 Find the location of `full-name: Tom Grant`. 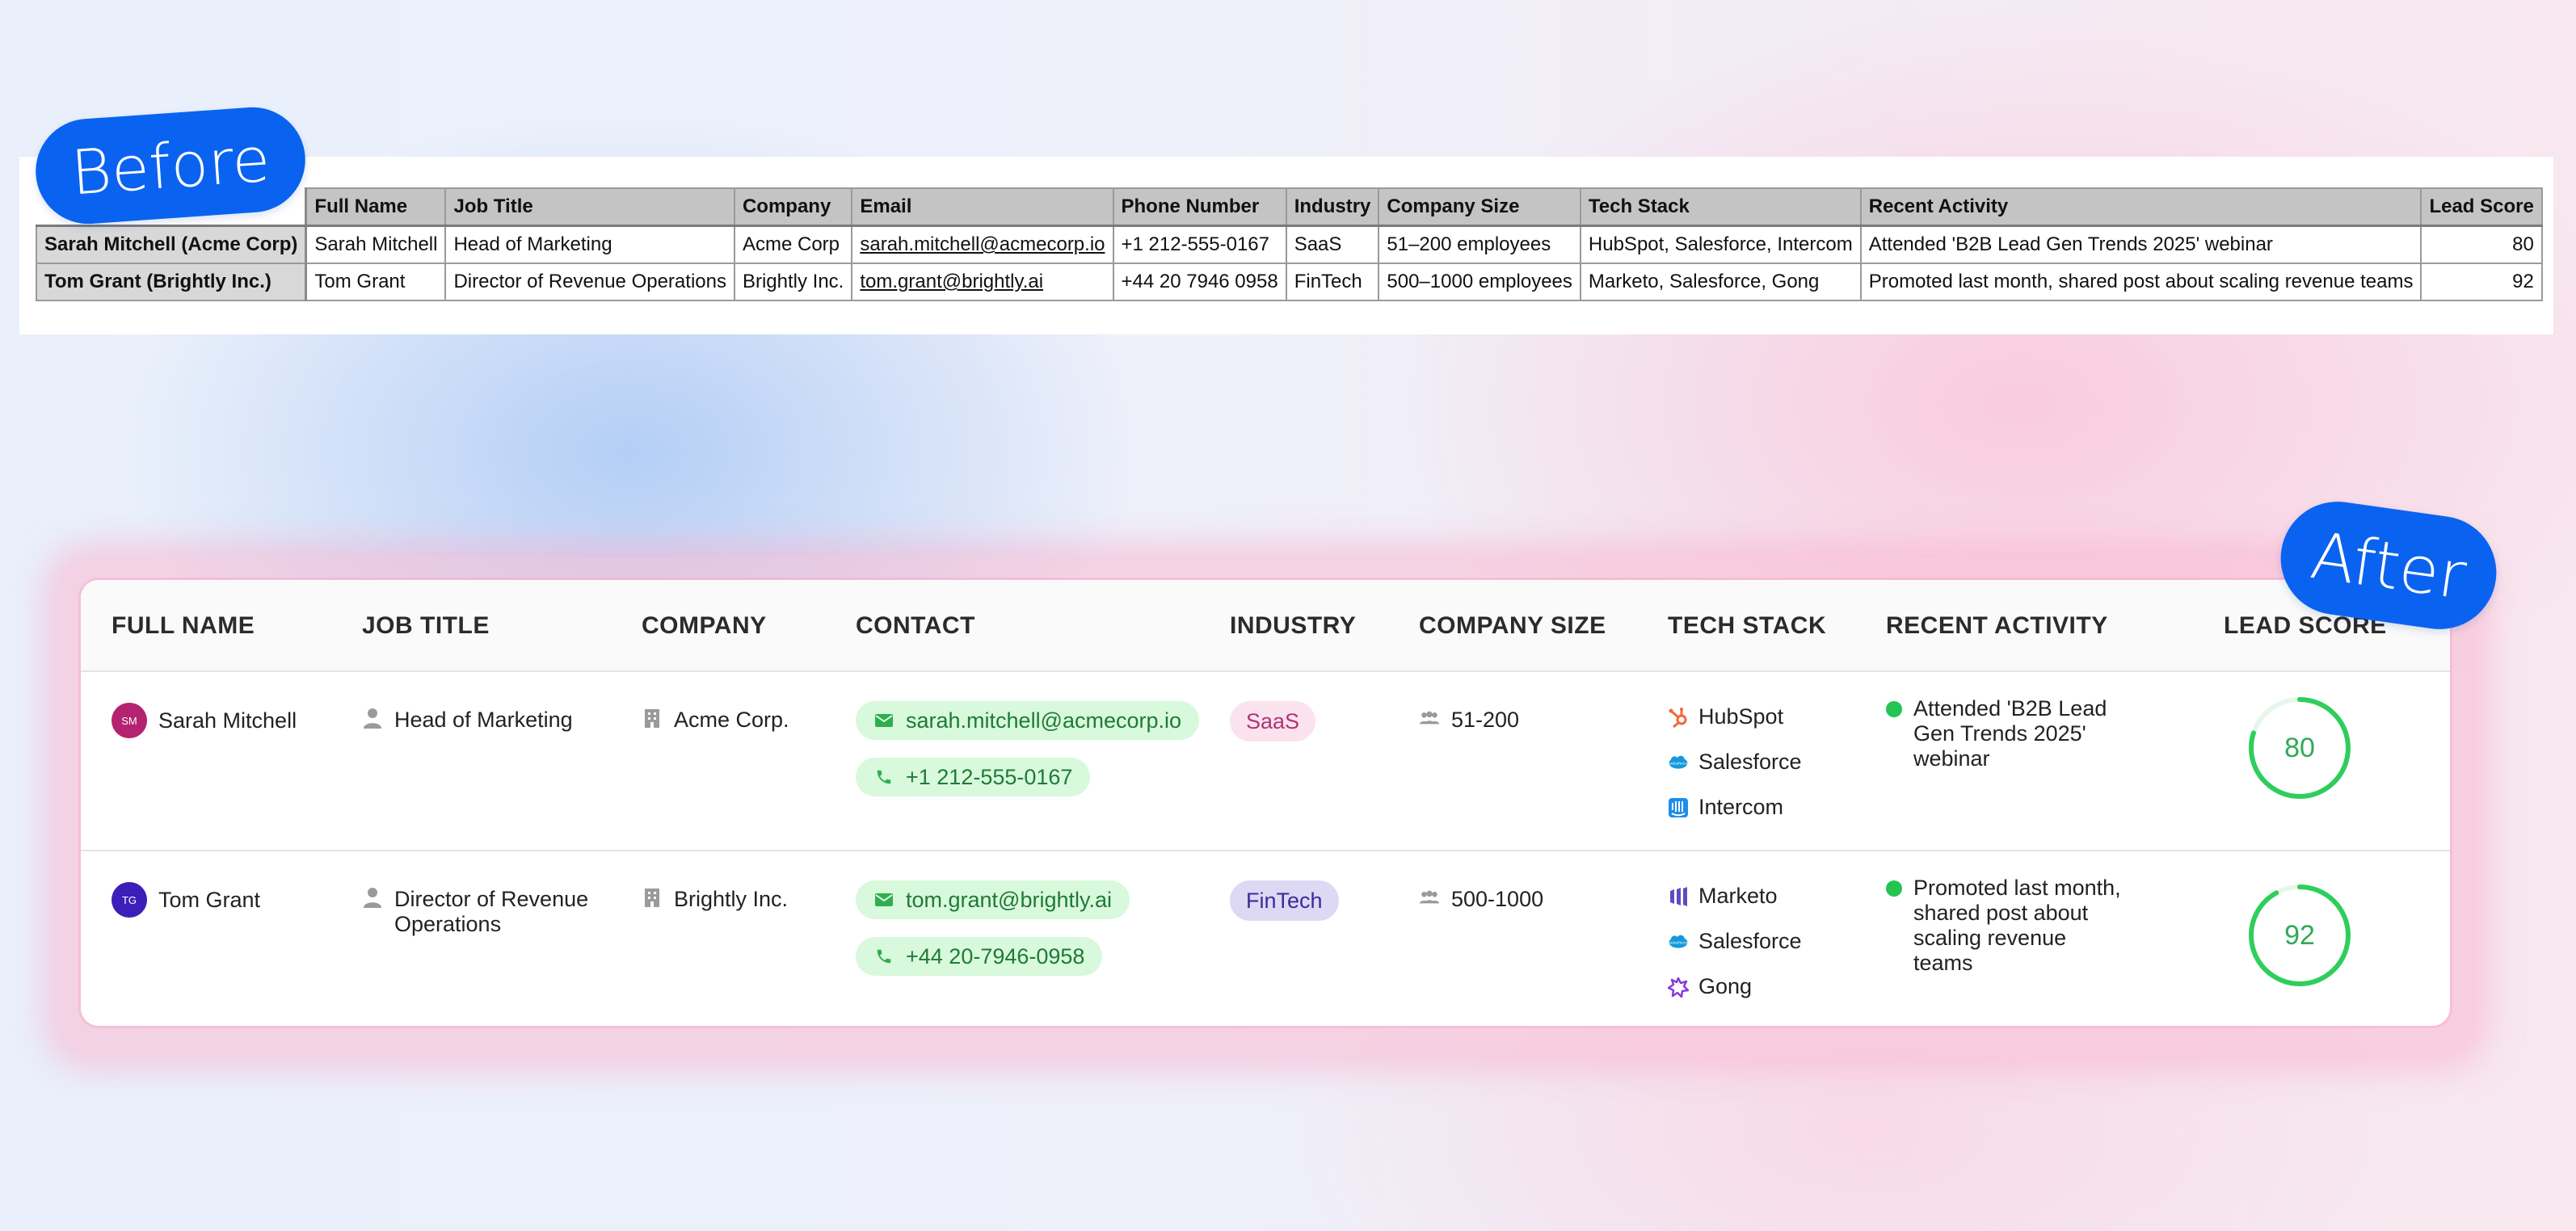

full-name: Tom Grant is located at coordinates (209, 899).